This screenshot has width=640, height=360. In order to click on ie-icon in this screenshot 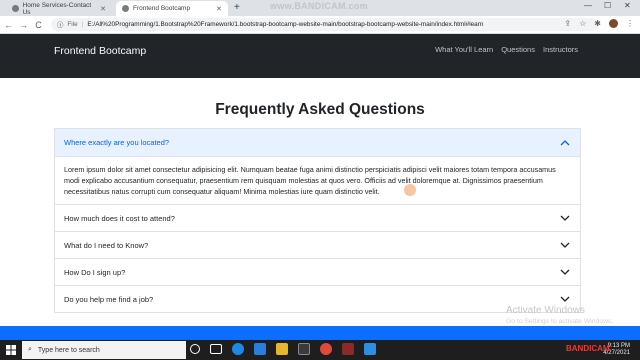, I will do `click(260, 349)`.